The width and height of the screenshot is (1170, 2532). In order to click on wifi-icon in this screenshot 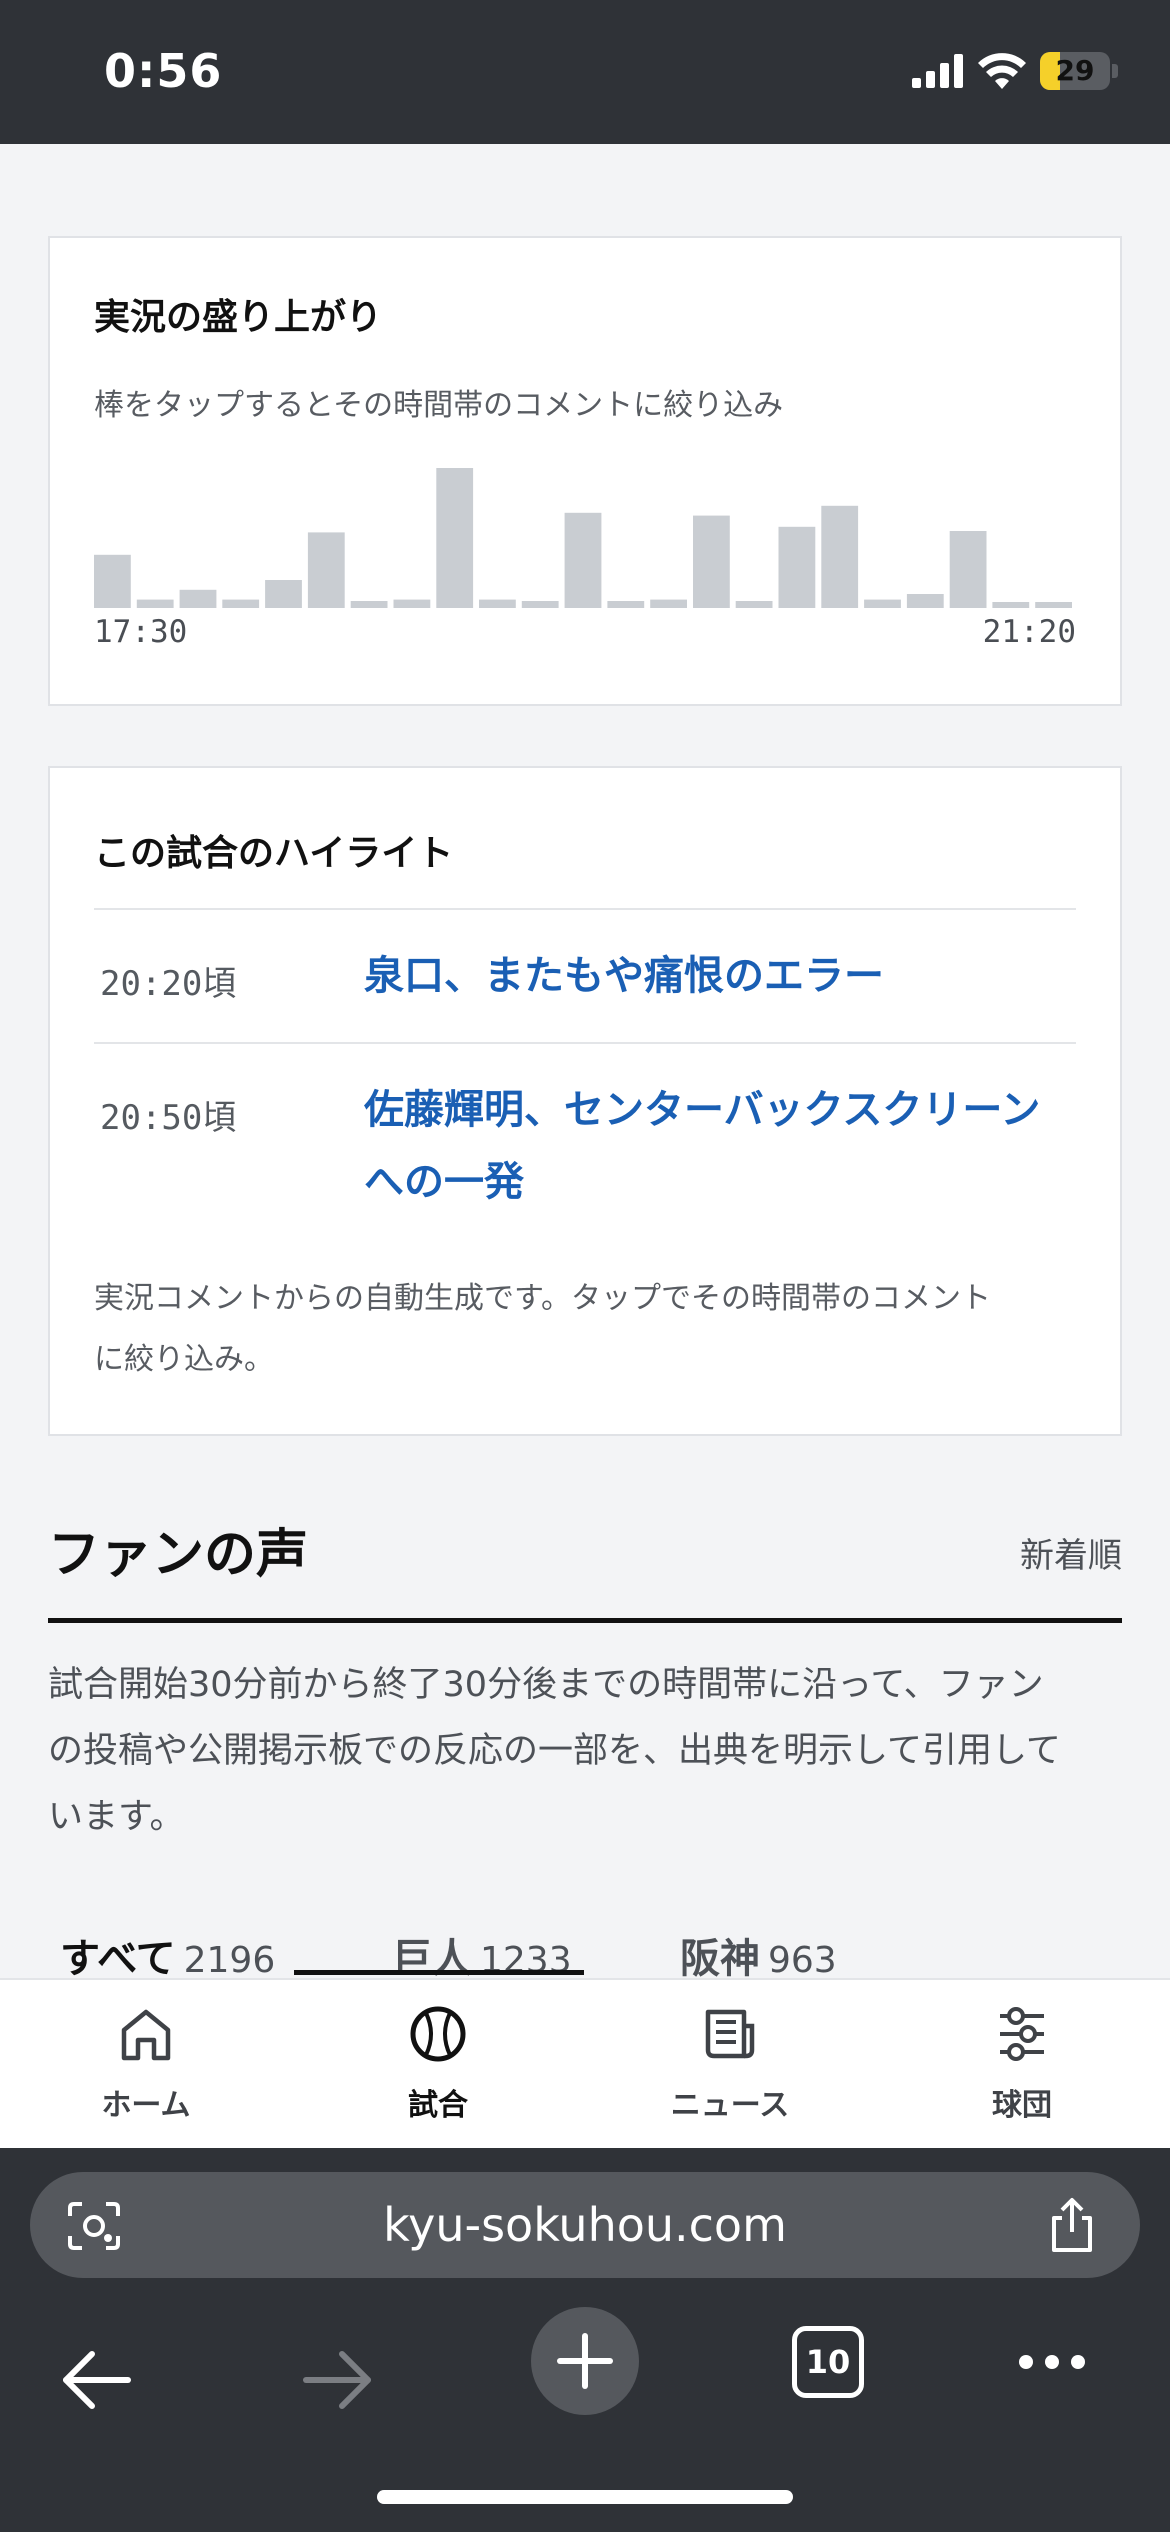, I will do `click(1002, 71)`.